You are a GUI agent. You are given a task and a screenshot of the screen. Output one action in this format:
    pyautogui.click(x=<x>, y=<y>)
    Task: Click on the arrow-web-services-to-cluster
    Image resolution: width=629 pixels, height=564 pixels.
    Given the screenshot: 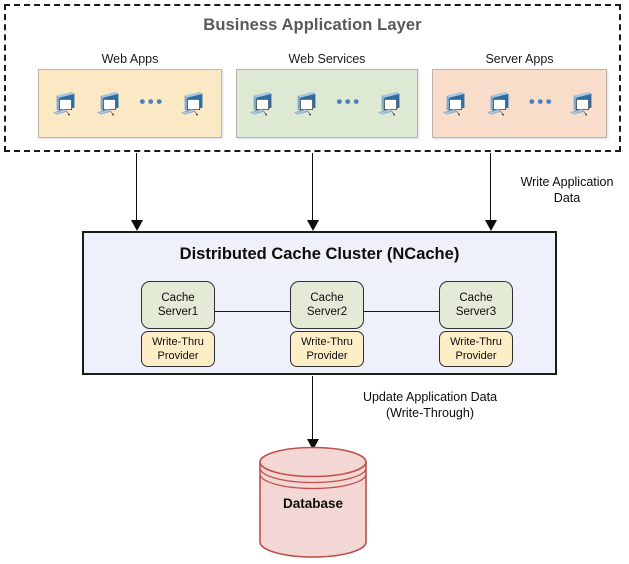 What is the action you would take?
    pyautogui.click(x=312, y=192)
    